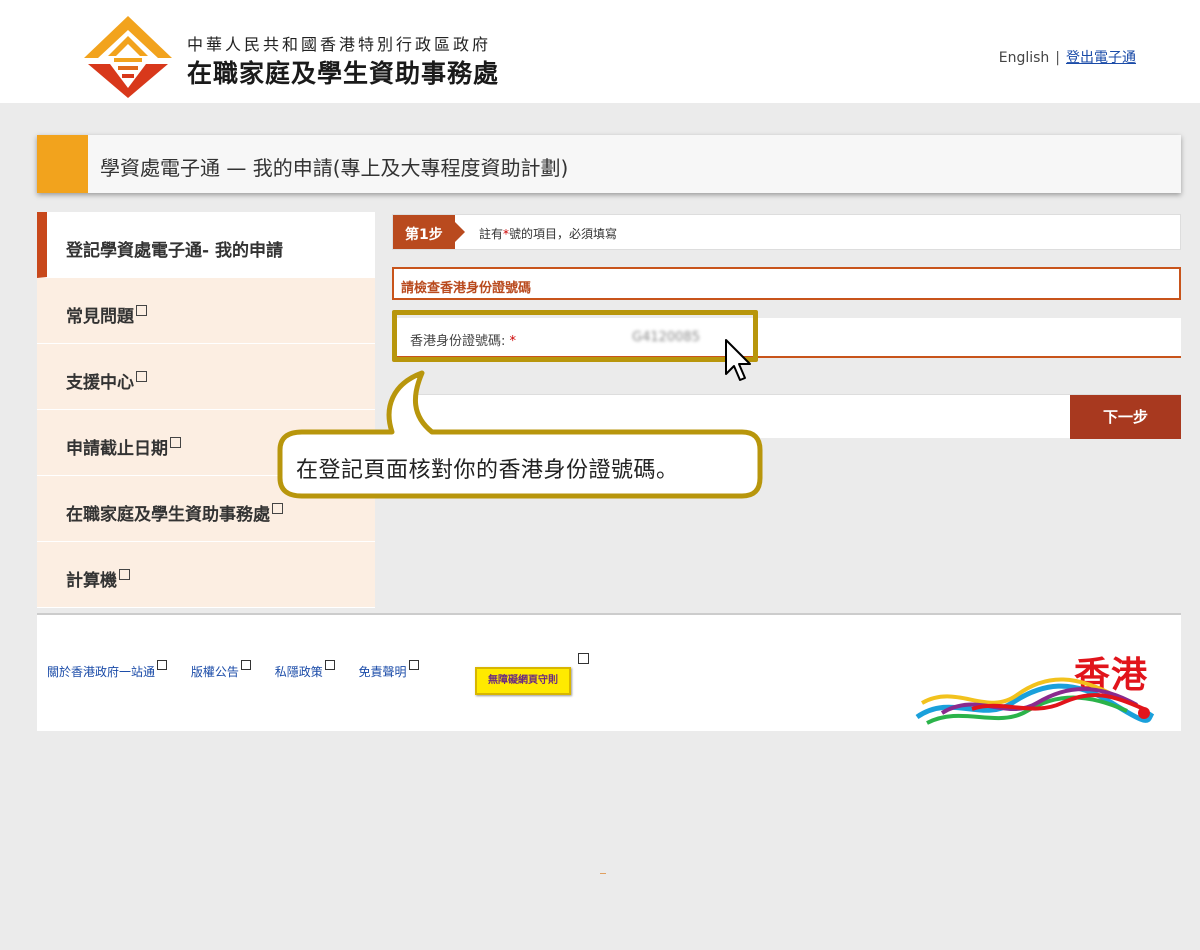 This screenshot has height=950, width=1200. What do you see at coordinates (339, 44) in the screenshot?
I see `org-name-line1: 中華人民共和國香港特別行政區政府` at bounding box center [339, 44].